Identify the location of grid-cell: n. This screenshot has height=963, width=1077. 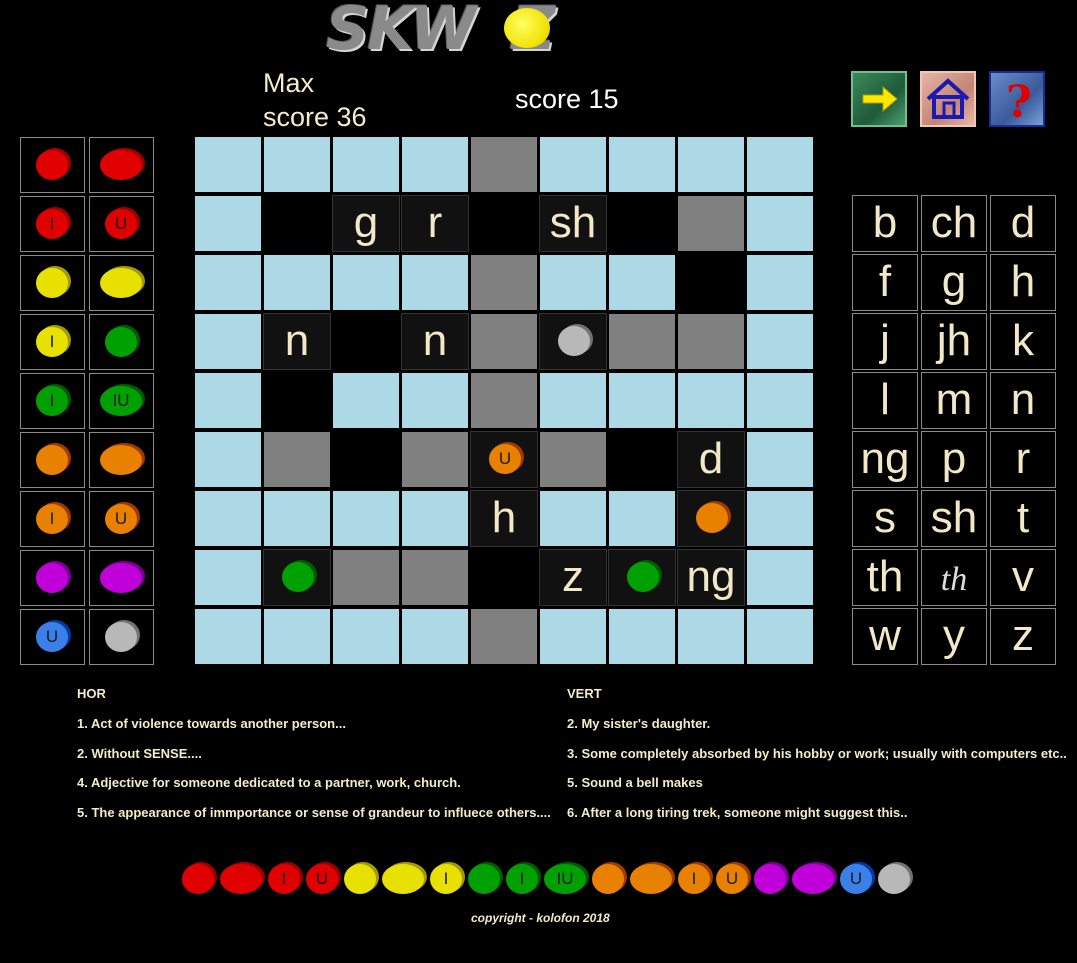
(297, 341).